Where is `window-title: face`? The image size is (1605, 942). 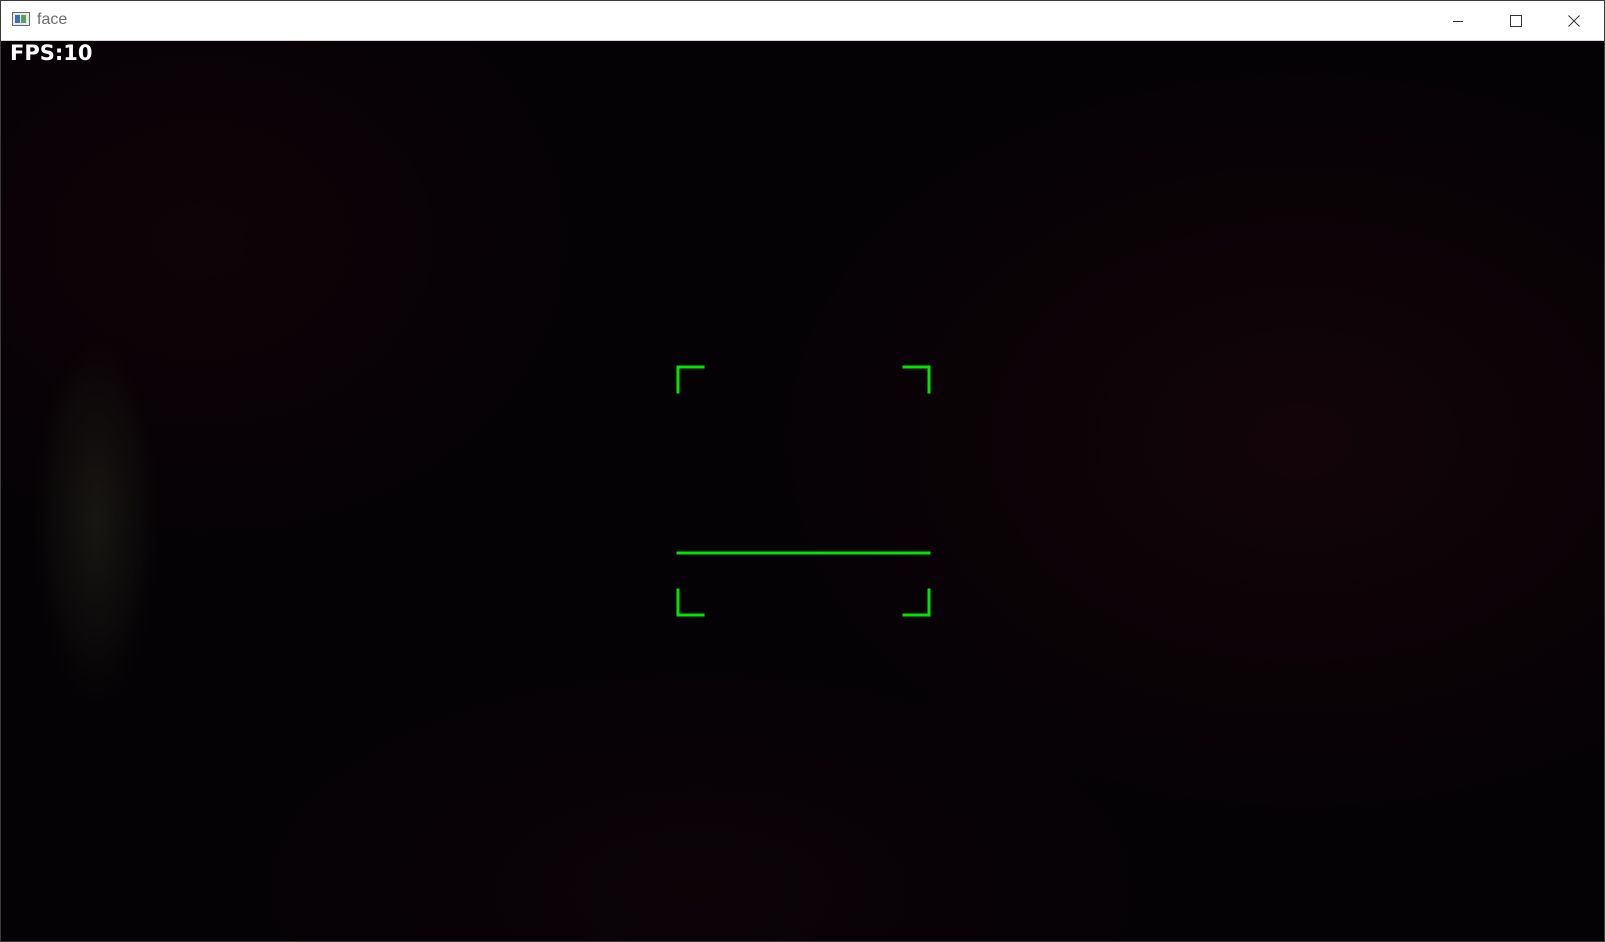 window-title: face is located at coordinates (52, 19).